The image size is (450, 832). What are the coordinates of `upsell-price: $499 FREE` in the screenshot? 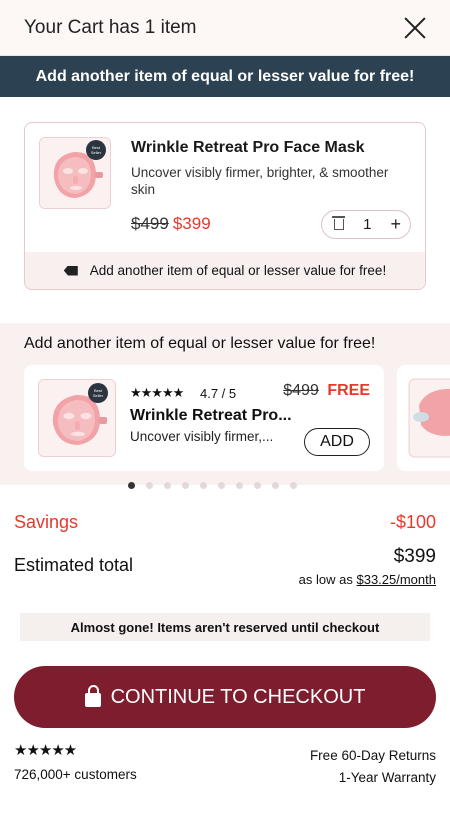 It's located at (326, 391).